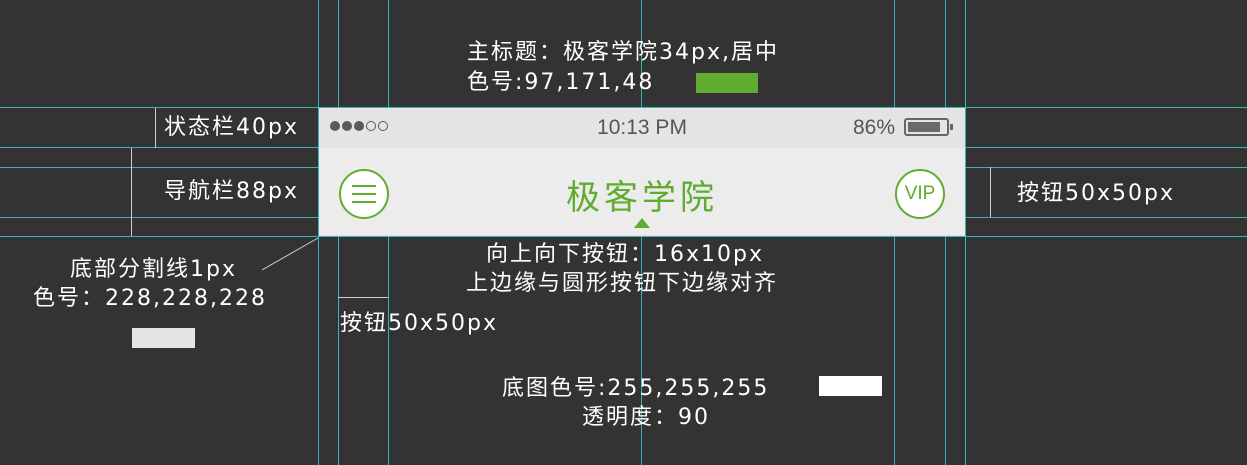 Image resolution: width=1247 pixels, height=465 pixels. I want to click on left-button-spec-label: 按钮50x50px, so click(419, 323).